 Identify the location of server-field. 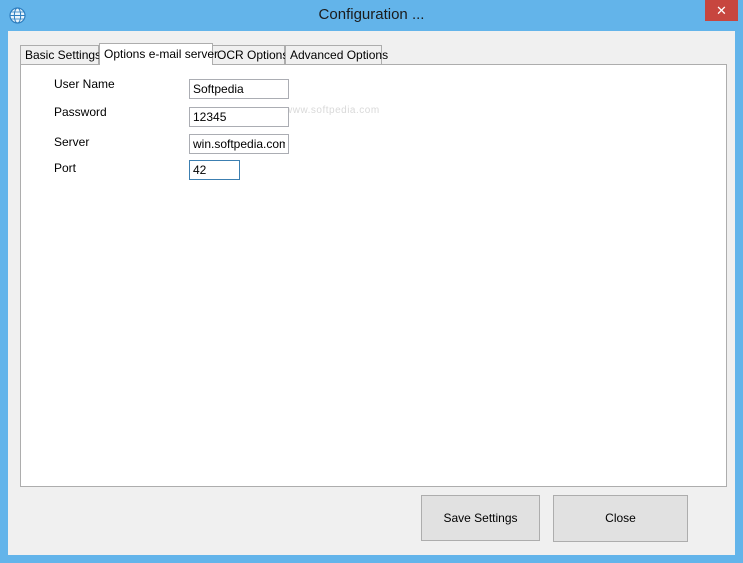
(239, 144).